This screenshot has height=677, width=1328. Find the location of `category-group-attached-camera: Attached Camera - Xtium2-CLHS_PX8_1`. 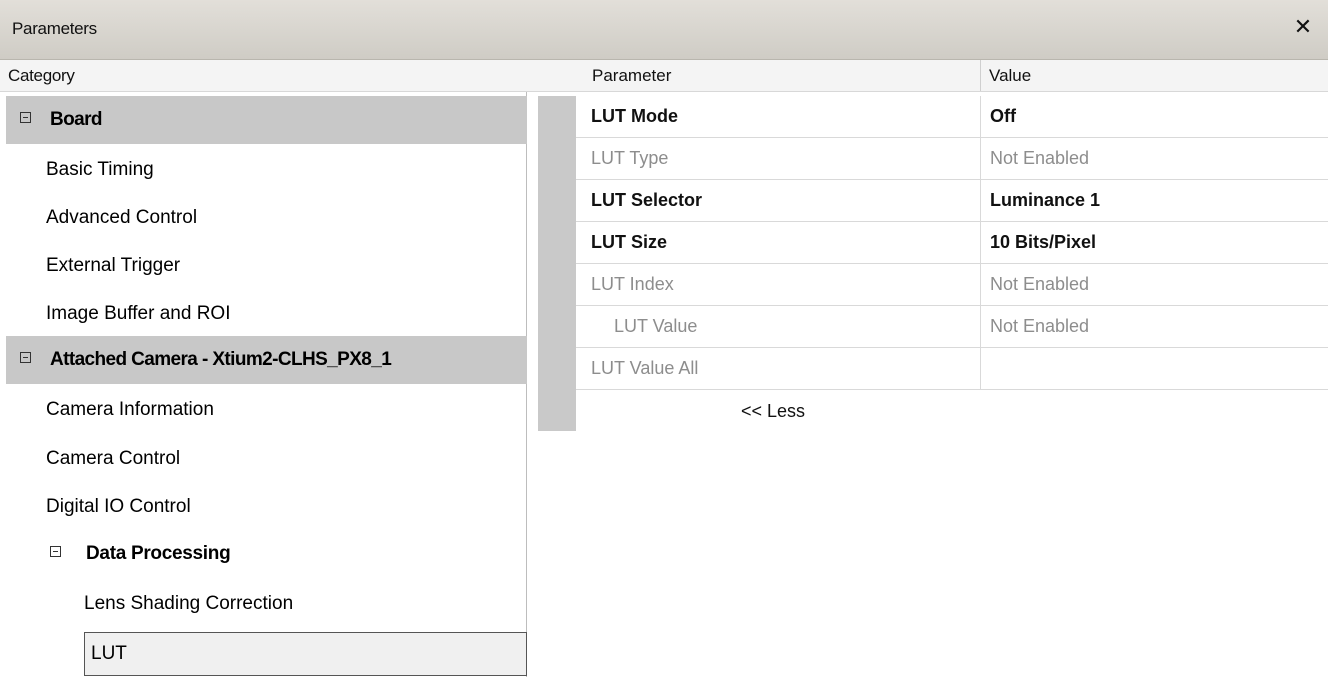

category-group-attached-camera: Attached Camera - Xtium2-CLHS_PX8_1 is located at coordinates (266, 360).